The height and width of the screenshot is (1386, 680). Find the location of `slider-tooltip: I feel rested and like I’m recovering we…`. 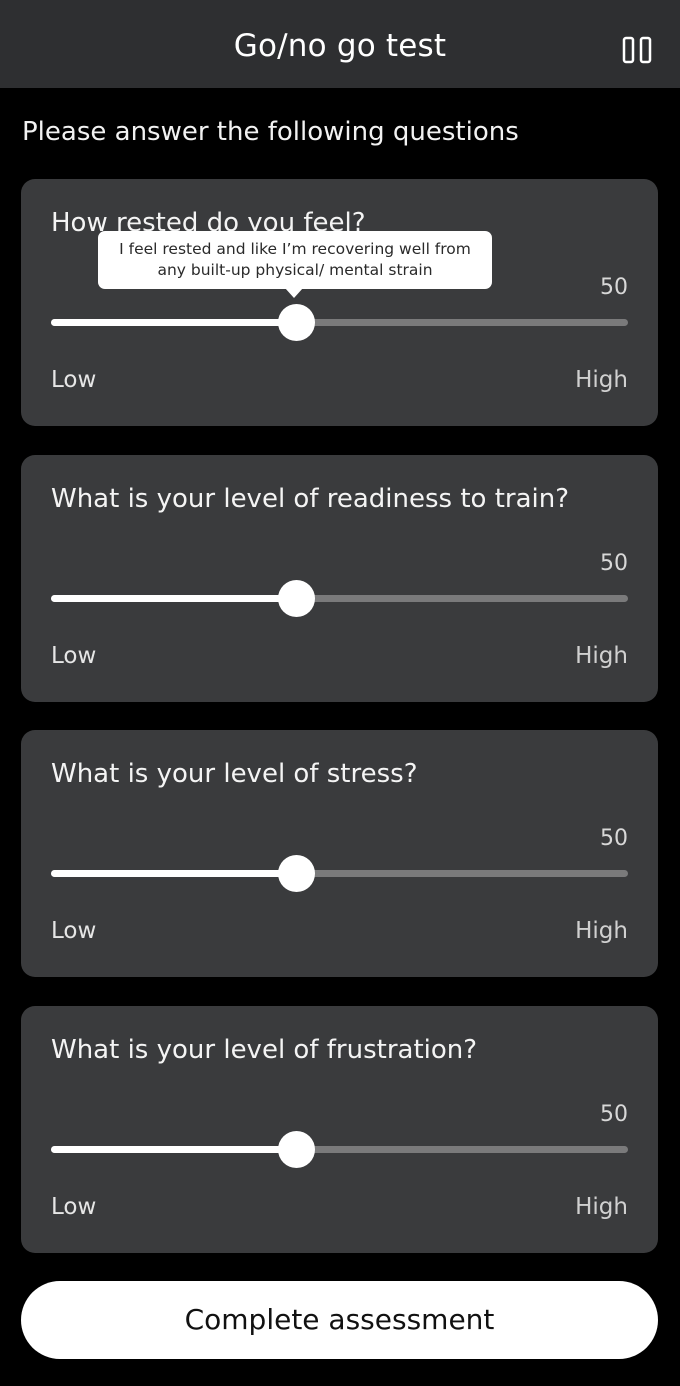

slider-tooltip: I feel rested and like I’m recovering we… is located at coordinates (295, 264).